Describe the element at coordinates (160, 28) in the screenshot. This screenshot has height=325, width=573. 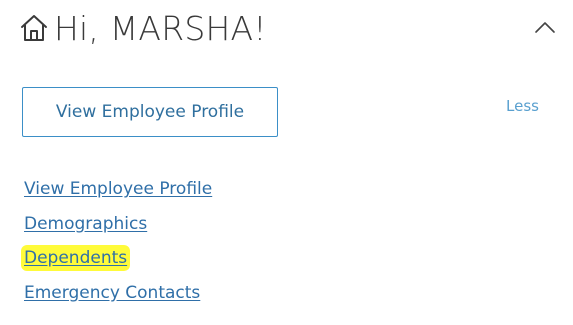
I see `greeting-title: Hi, MARSHA!` at that location.